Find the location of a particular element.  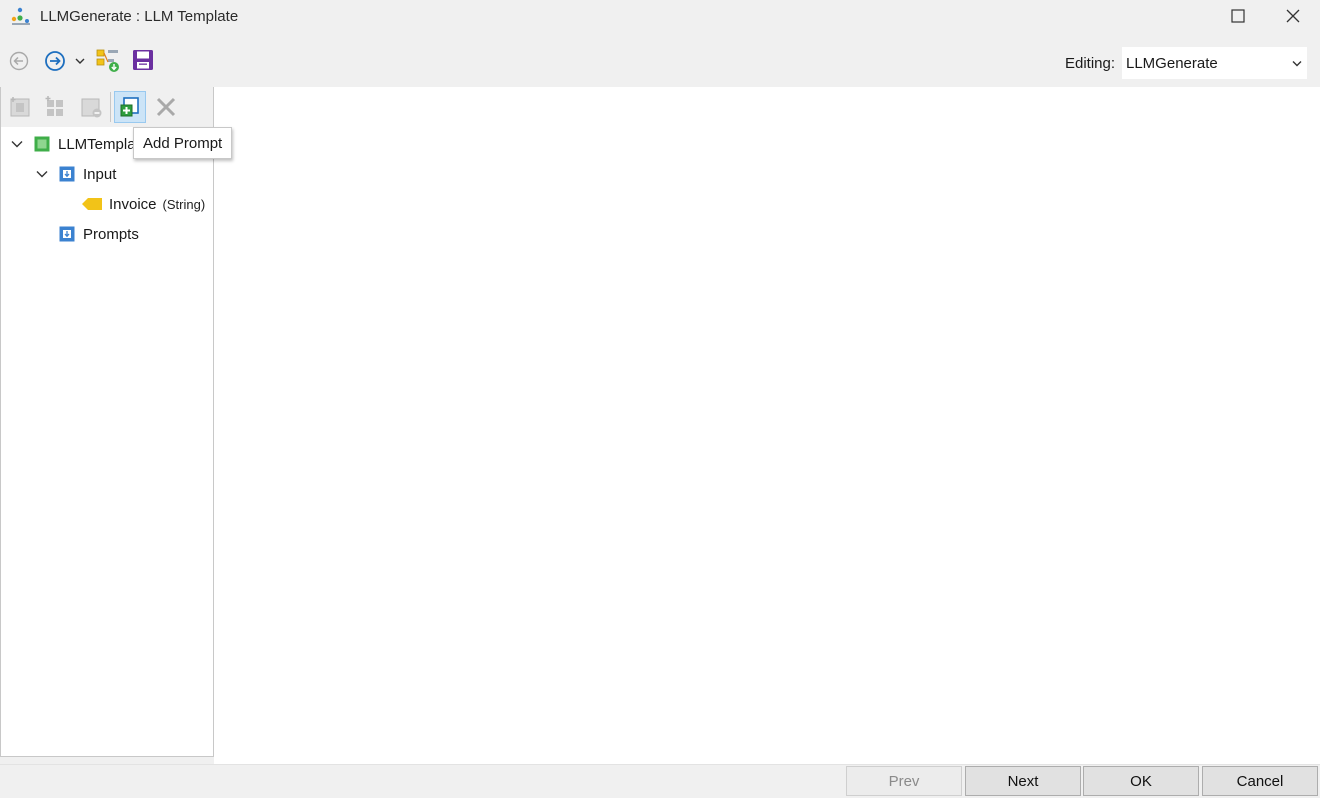

prompts-node-icon is located at coordinates (67, 234).